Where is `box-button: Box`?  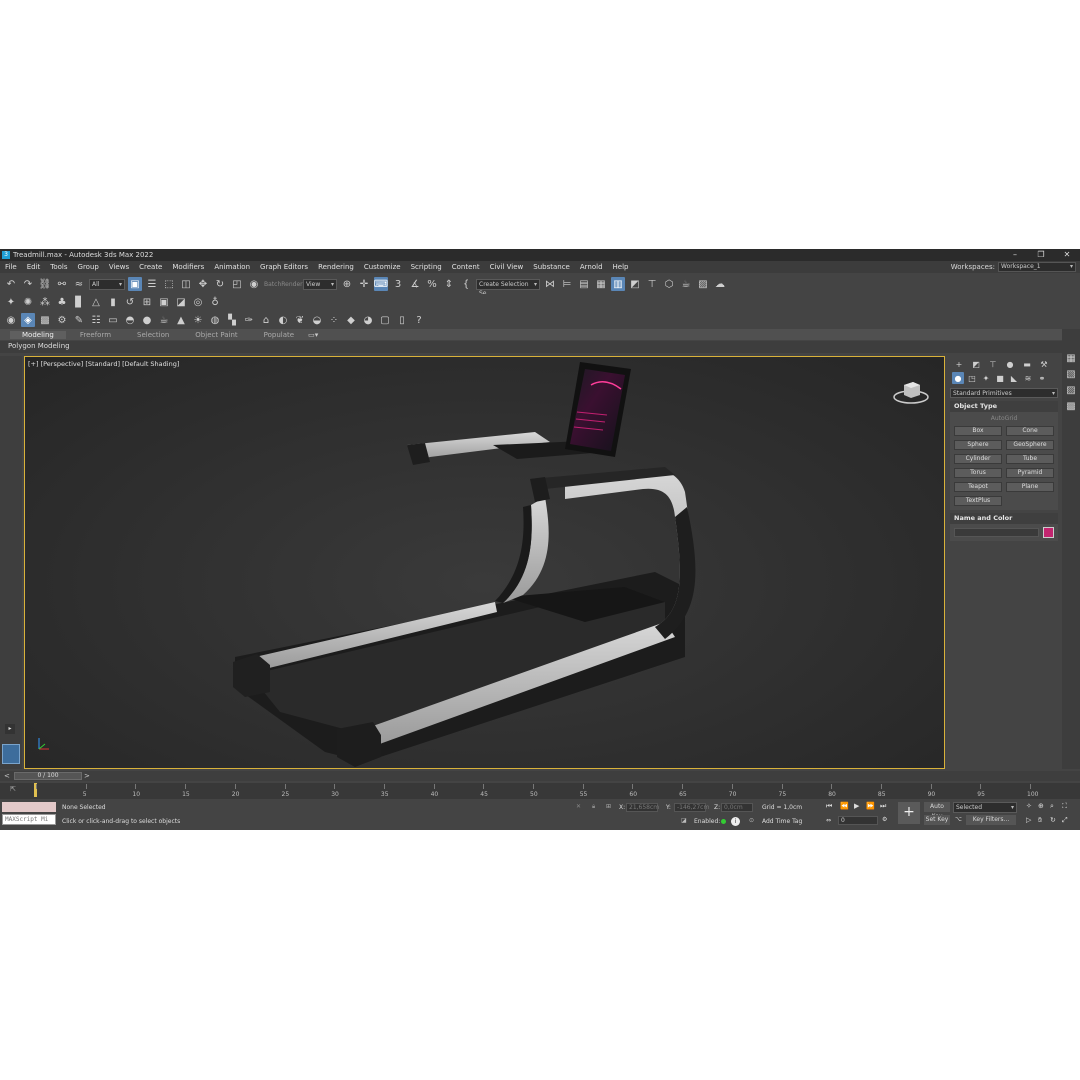
box-button: Box is located at coordinates (978, 431).